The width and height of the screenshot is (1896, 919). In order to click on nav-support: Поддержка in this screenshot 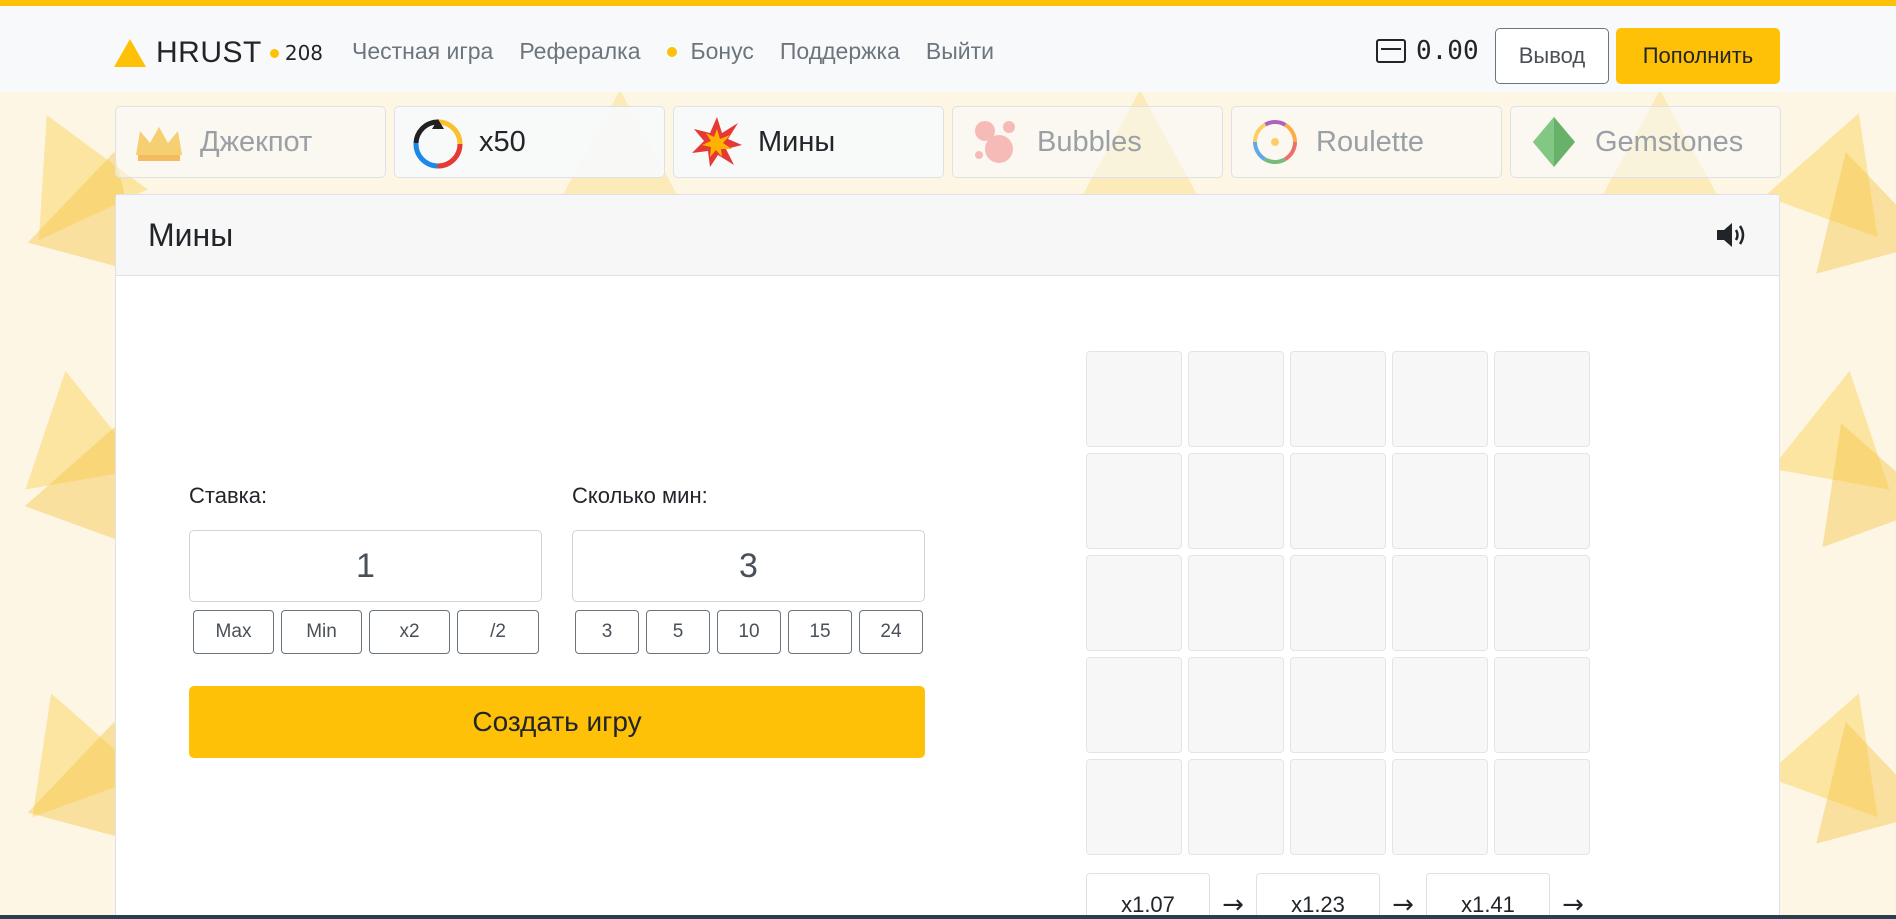, I will do `click(840, 51)`.